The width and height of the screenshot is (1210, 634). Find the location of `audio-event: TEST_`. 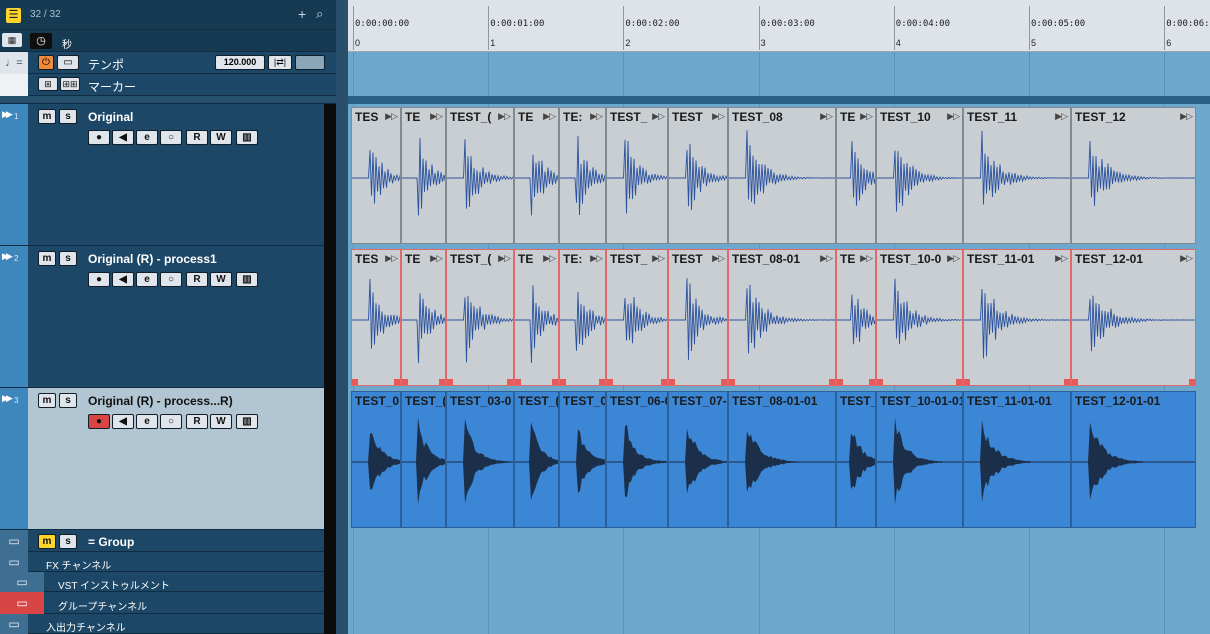

audio-event: TEST_ is located at coordinates (856, 459).